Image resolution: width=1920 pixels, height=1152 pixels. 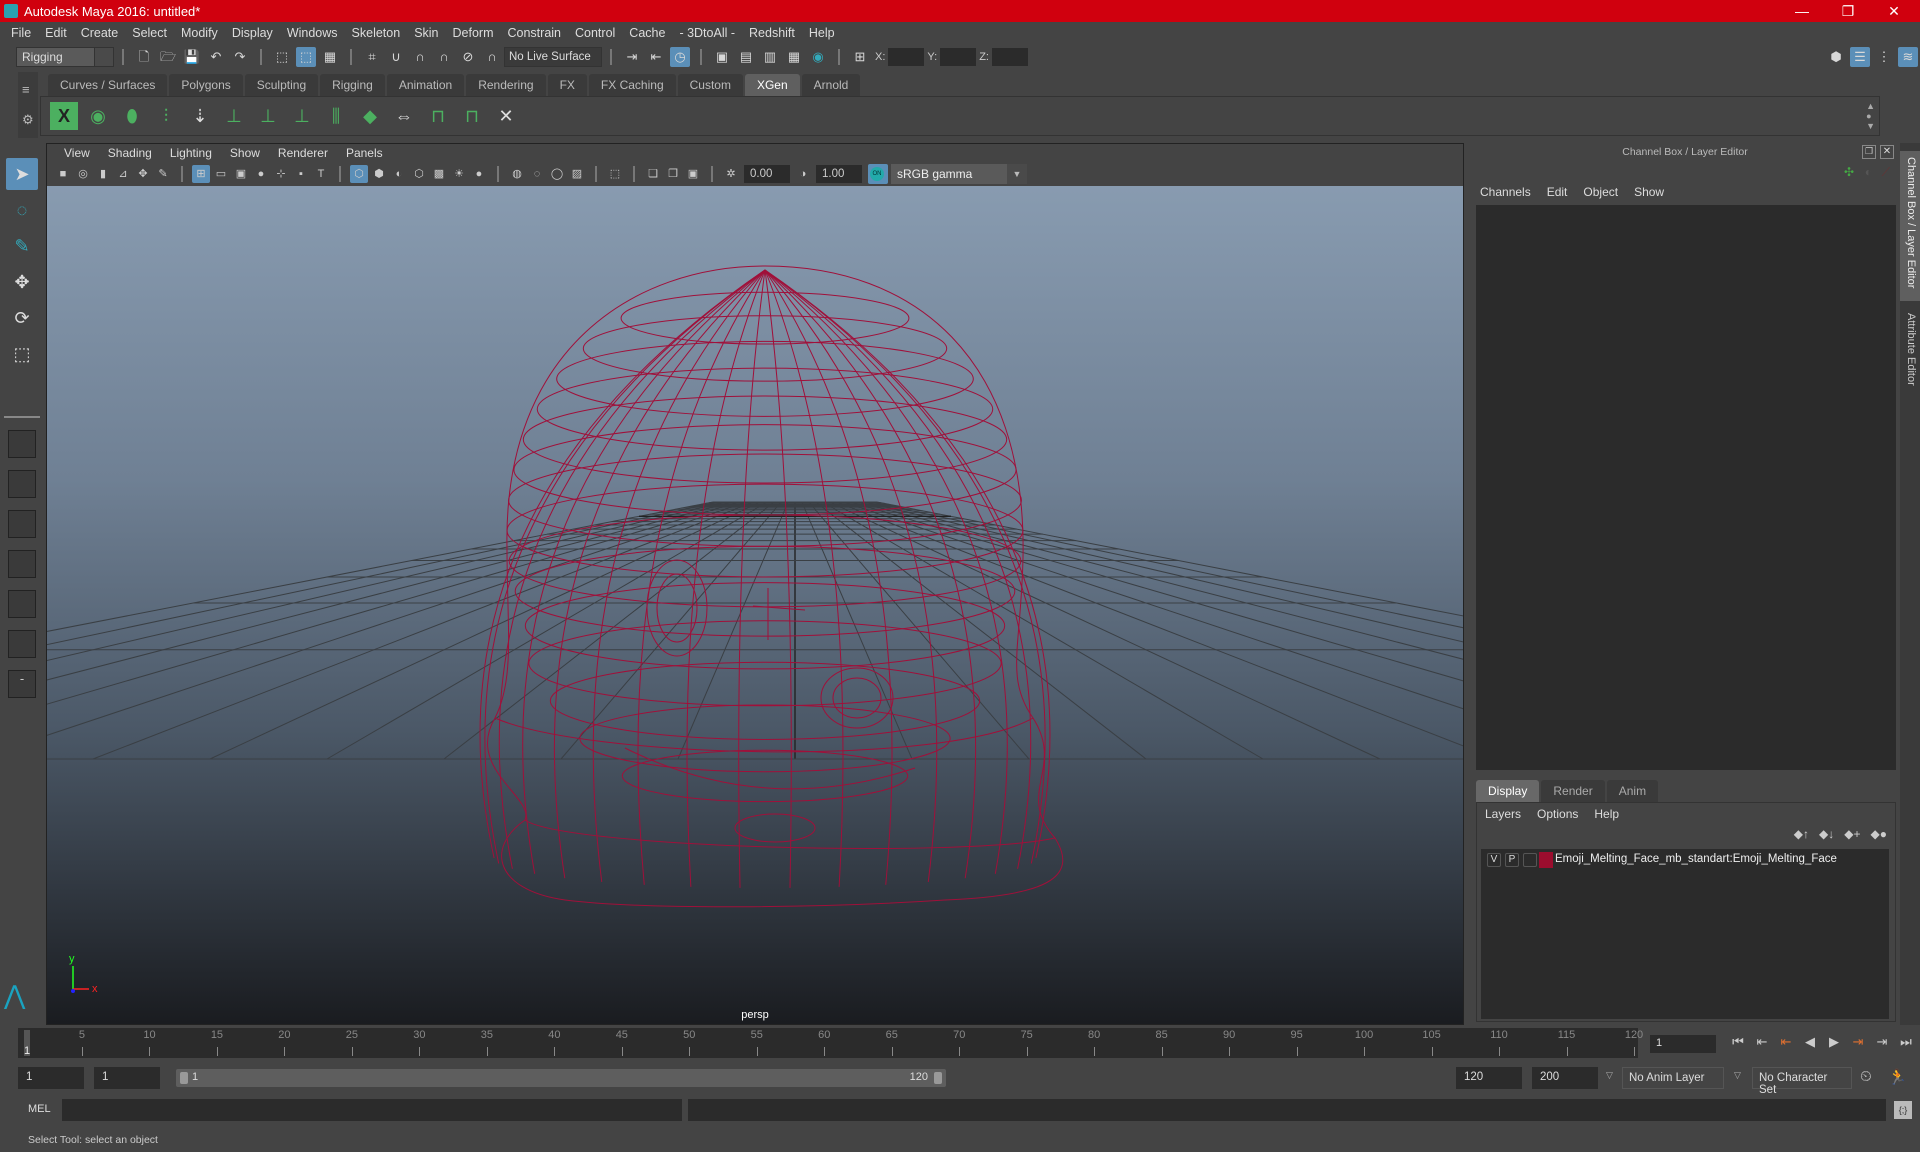 What do you see at coordinates (65, 57) in the screenshot?
I see `menu-set-dropdown: Rigging` at bounding box center [65, 57].